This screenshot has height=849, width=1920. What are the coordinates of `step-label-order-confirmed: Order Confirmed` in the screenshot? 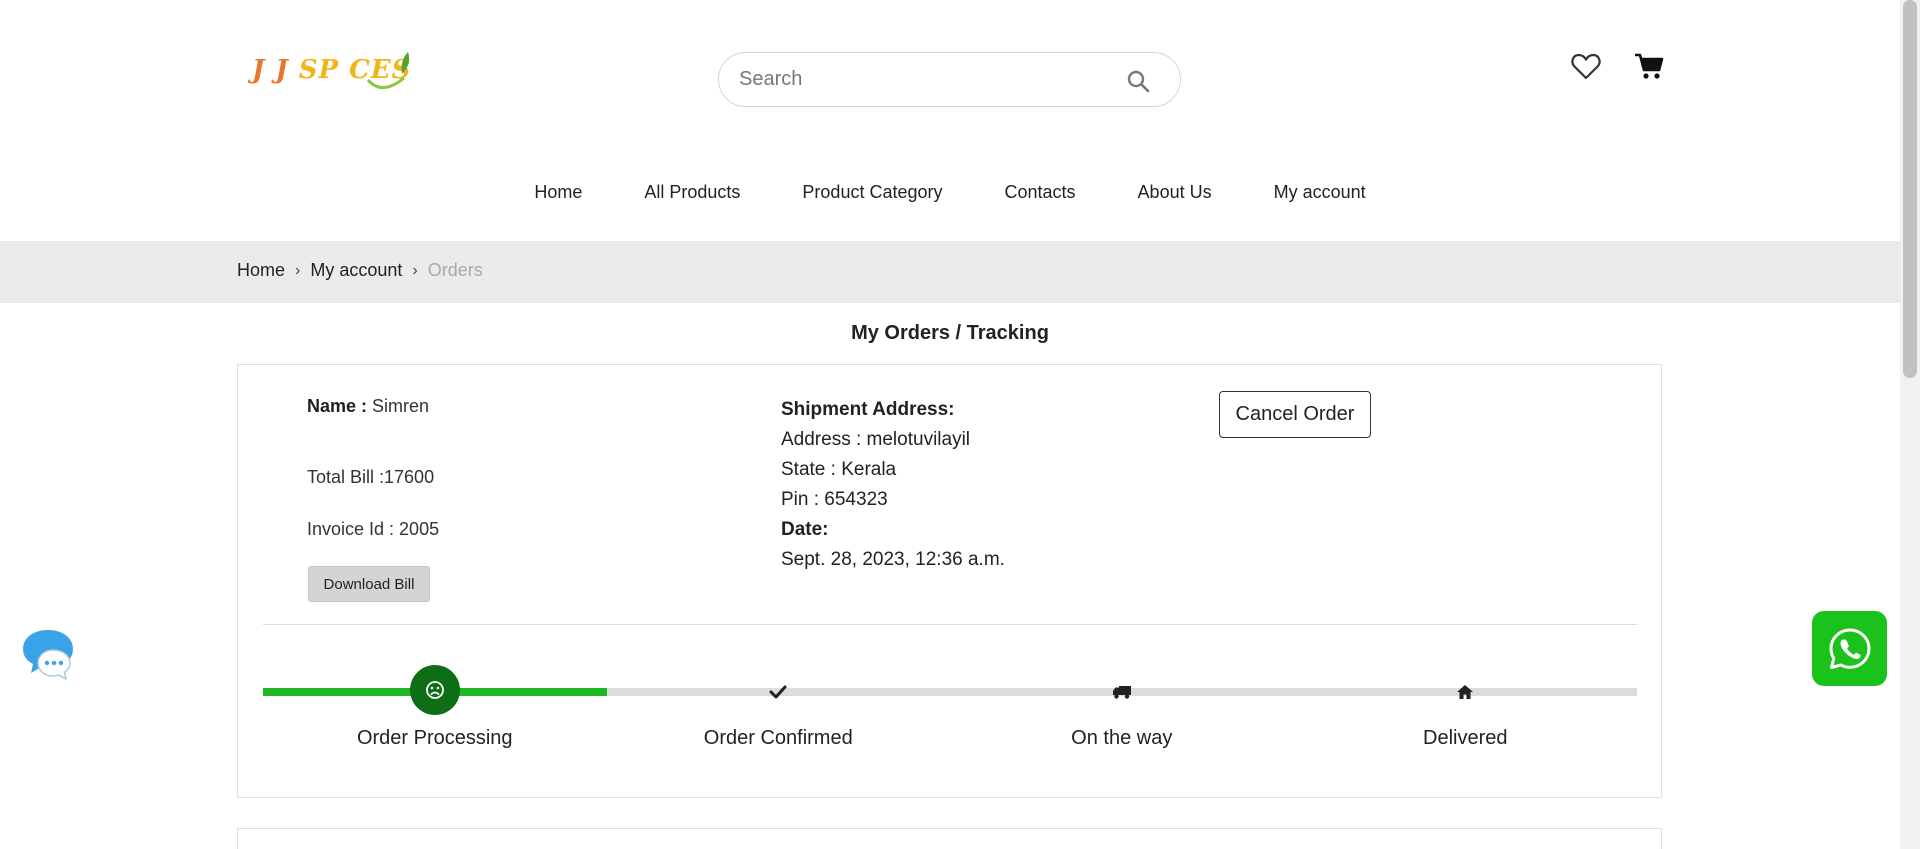 It's located at (778, 738).